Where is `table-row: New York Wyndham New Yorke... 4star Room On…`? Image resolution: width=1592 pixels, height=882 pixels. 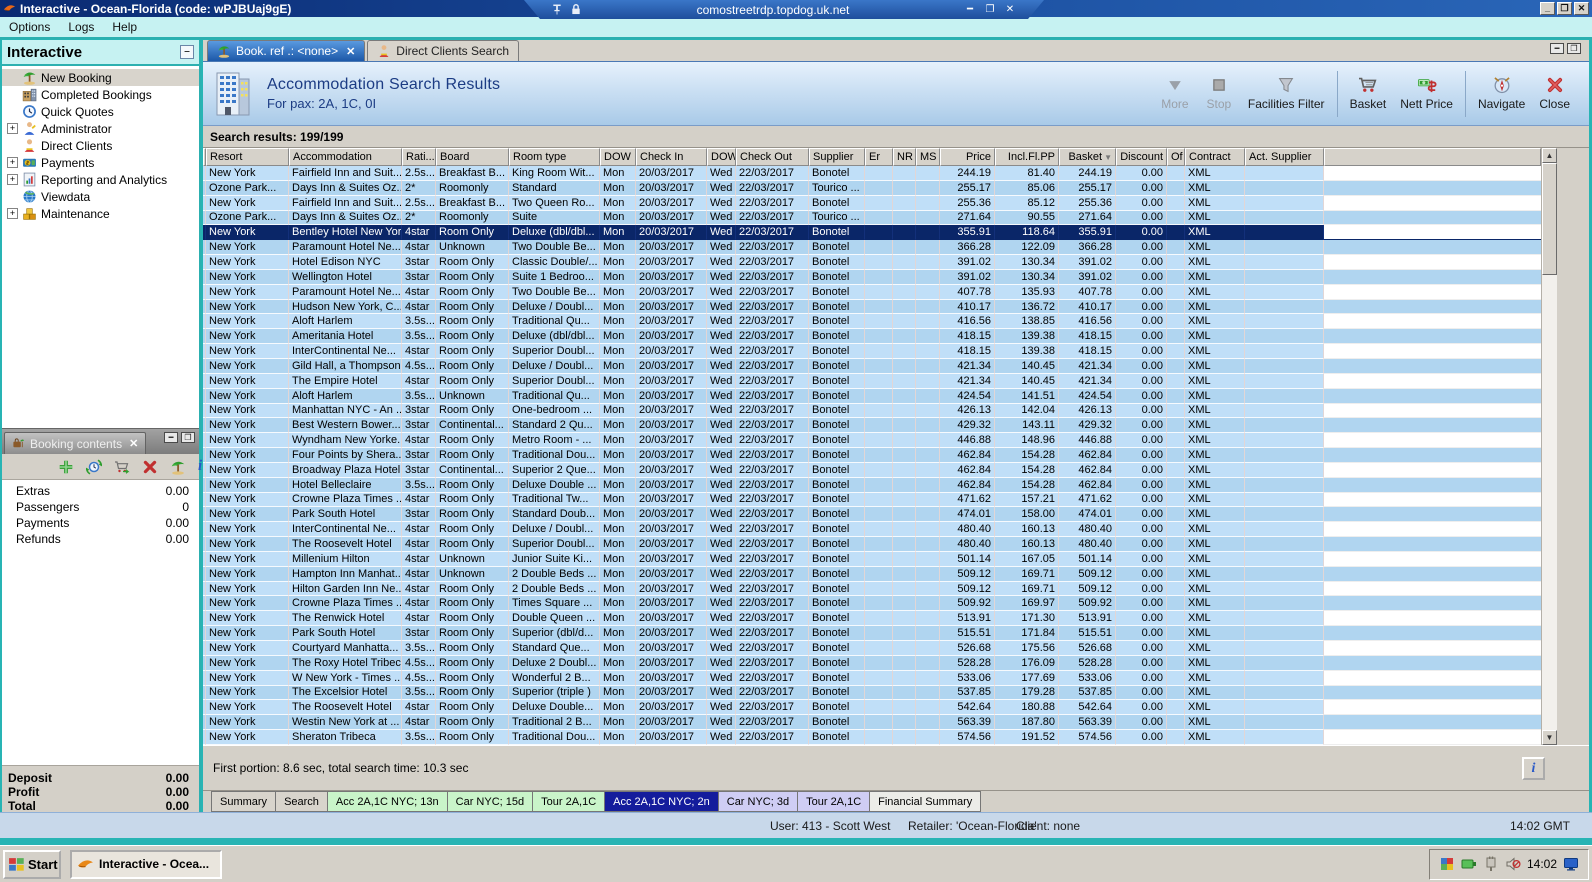 table-row: New York Wyndham New Yorke... 4star Room On… is located at coordinates (872, 441).